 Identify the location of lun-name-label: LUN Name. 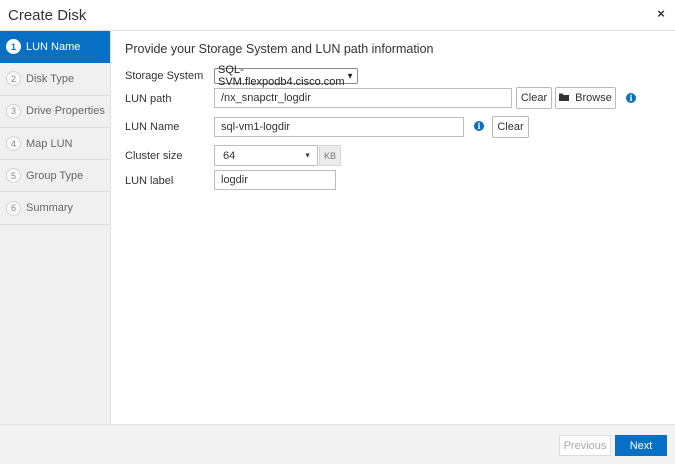
(152, 127).